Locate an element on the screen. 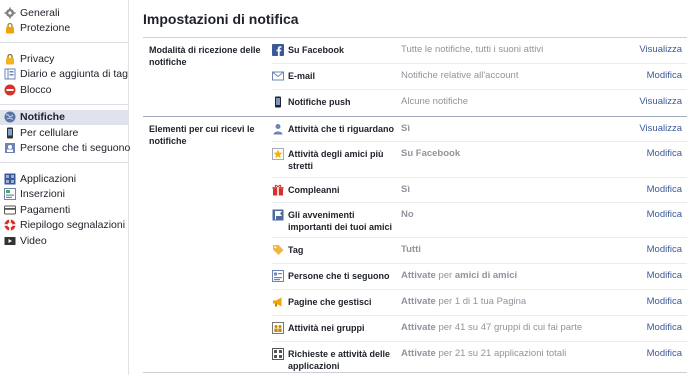 The height and width of the screenshot is (375, 700). row-name: E-mail is located at coordinates (302, 76).